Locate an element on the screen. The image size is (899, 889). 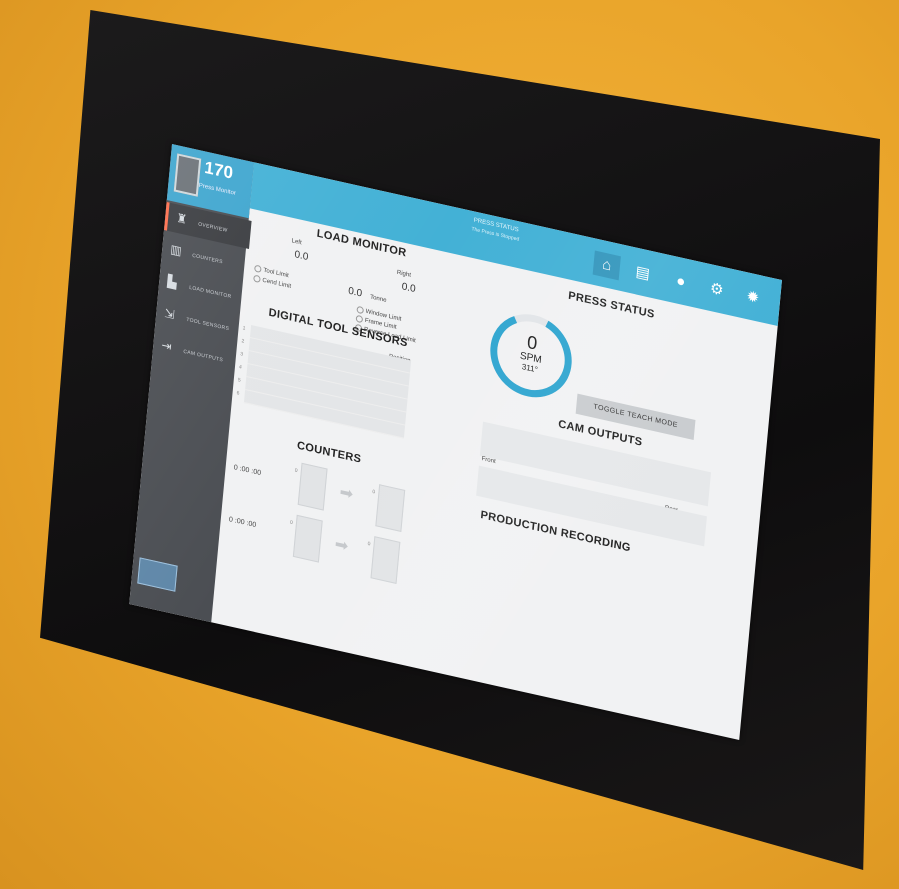
binoculars-icon: ♜ is located at coordinates (181, 218).